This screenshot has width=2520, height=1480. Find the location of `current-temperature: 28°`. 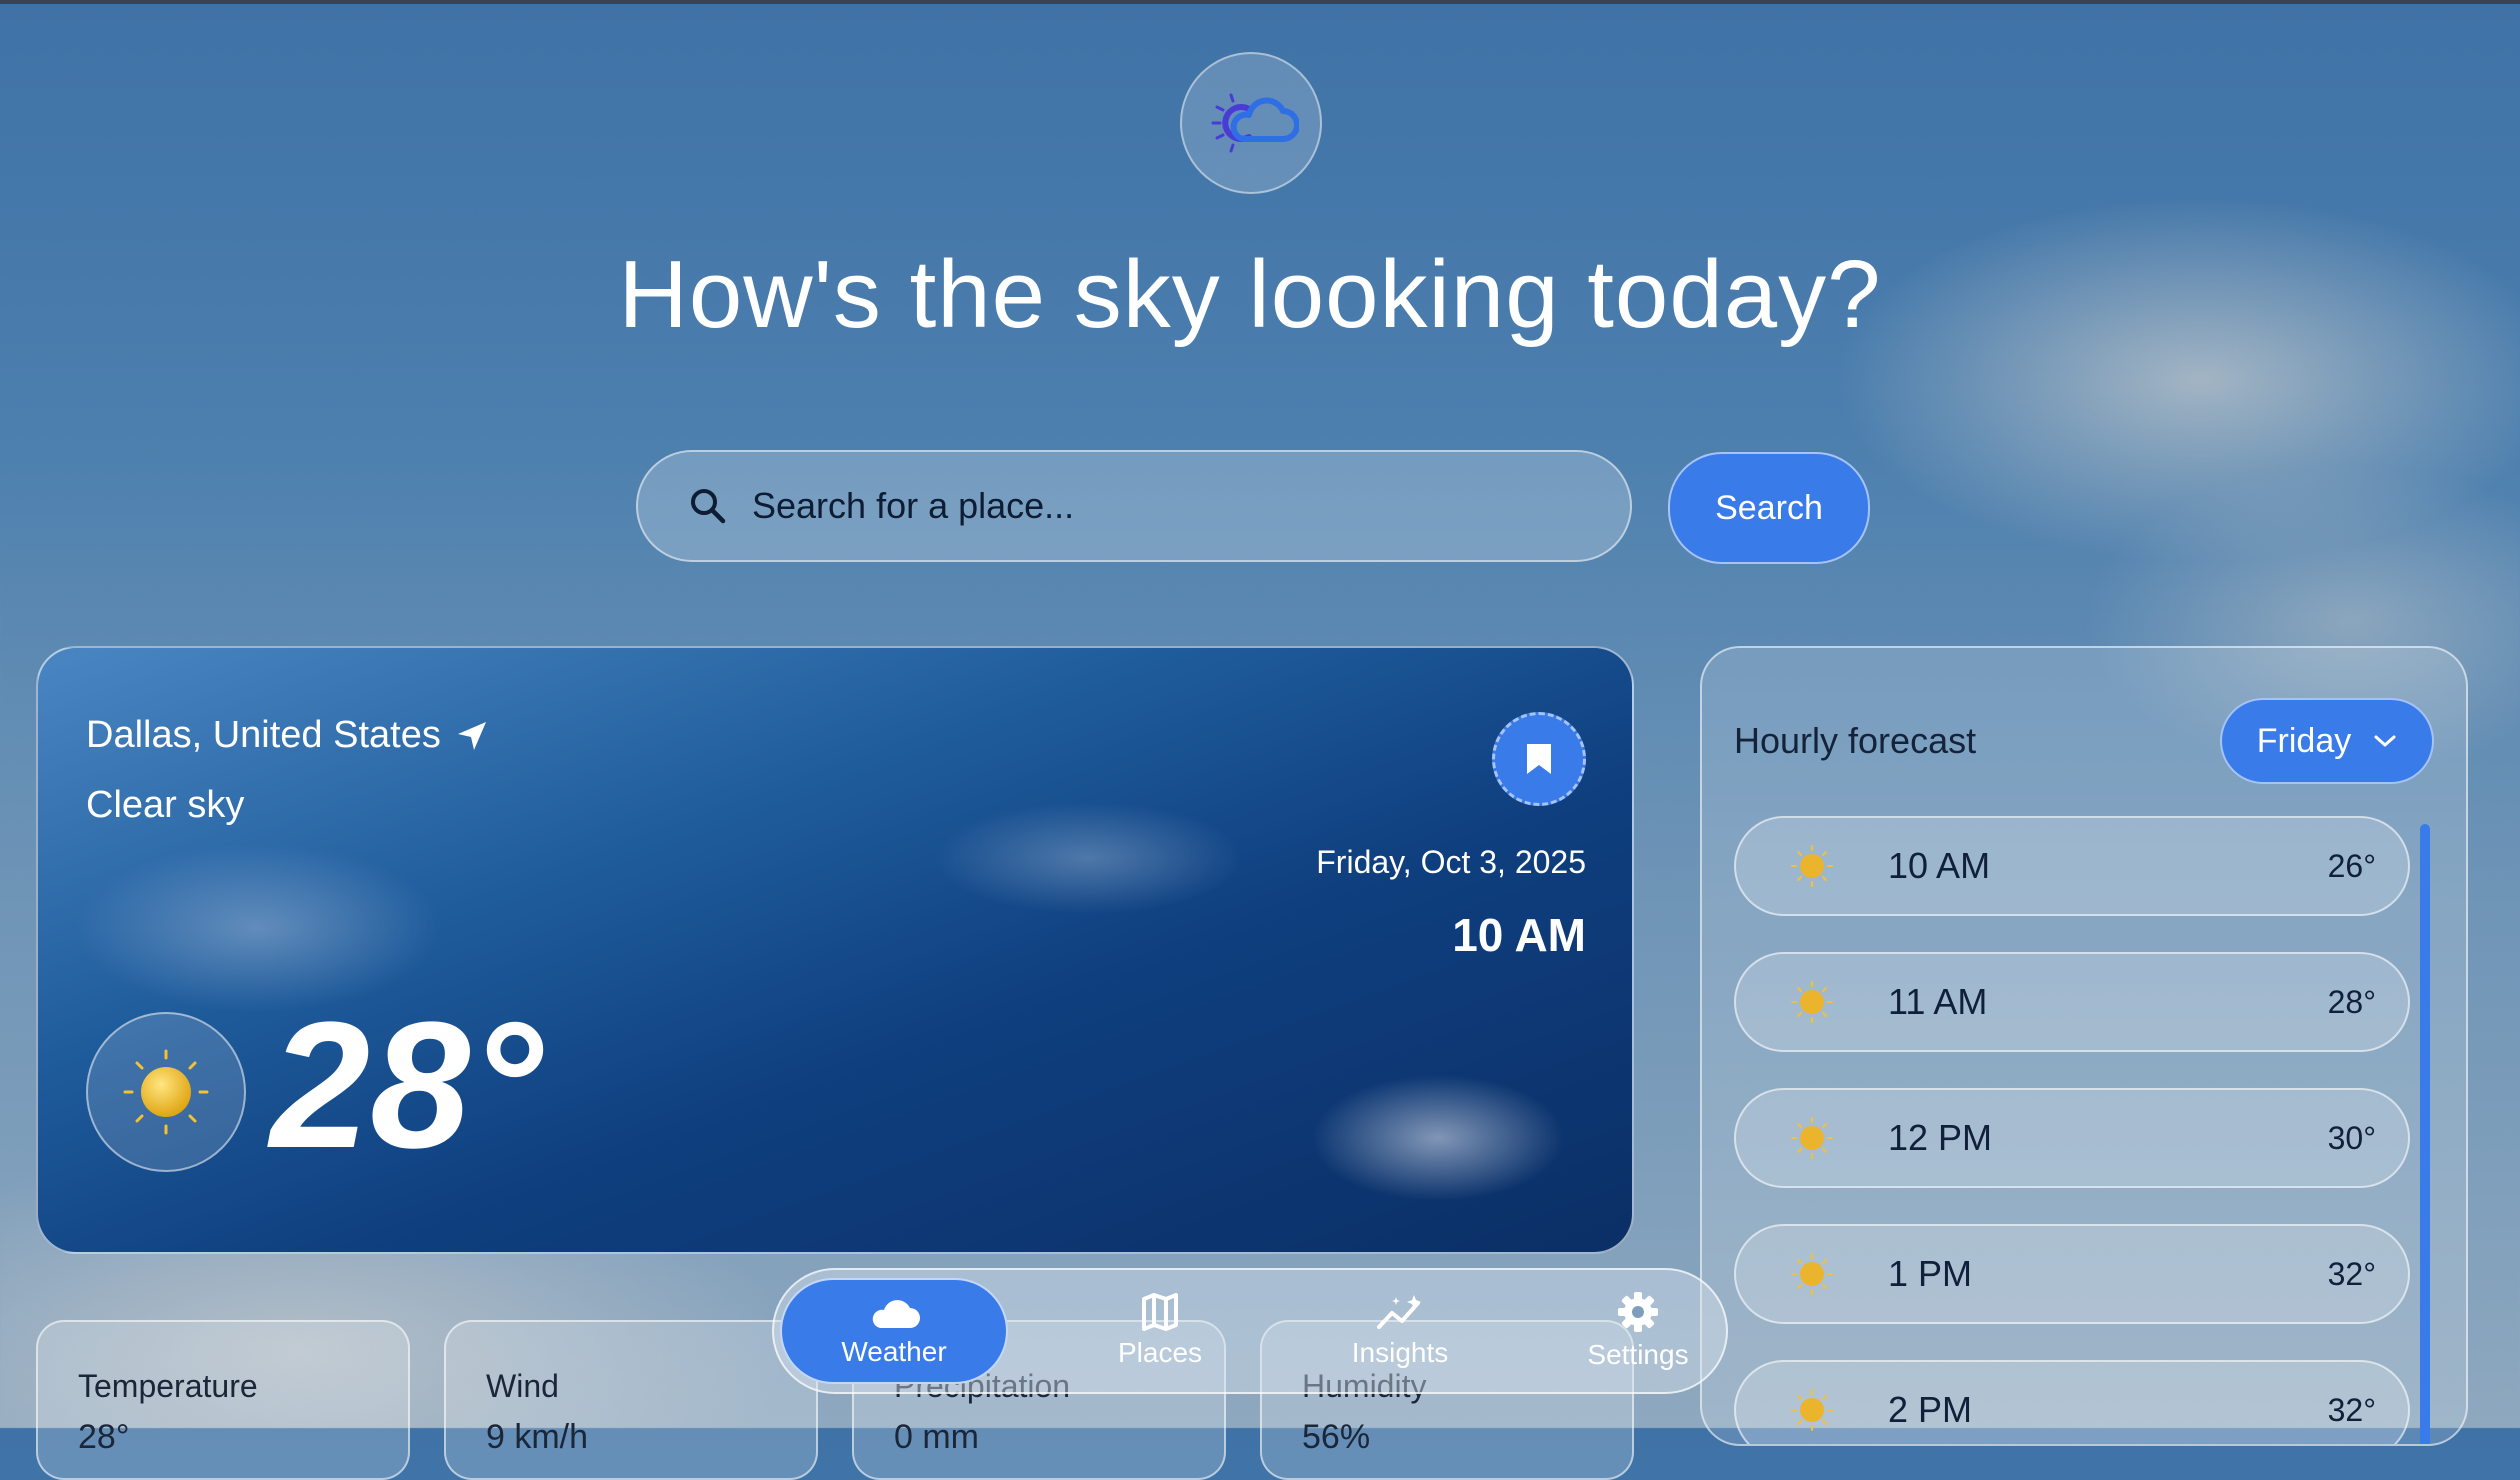

current-temperature: 28° is located at coordinates (406, 1085).